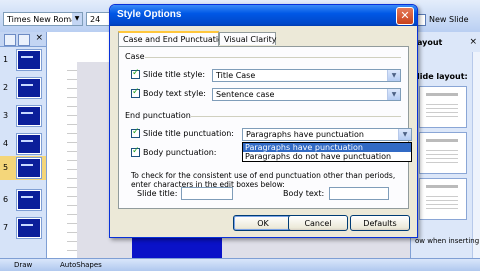 The height and width of the screenshot is (271, 480). I want to click on scrollbar, so click(476, 155).